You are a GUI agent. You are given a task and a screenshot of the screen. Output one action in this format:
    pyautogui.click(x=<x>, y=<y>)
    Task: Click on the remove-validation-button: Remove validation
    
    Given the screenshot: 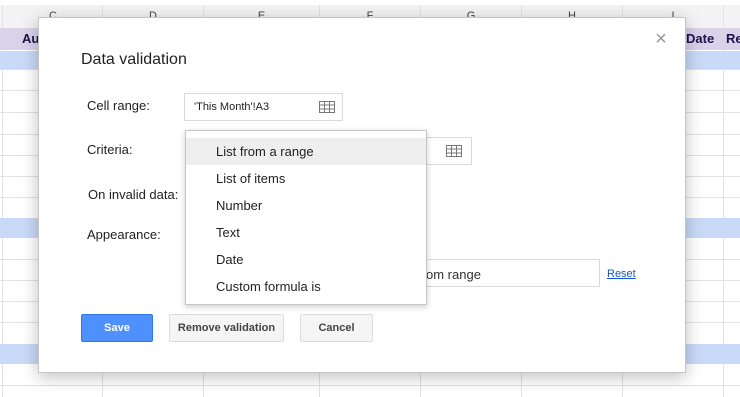 What is the action you would take?
    pyautogui.click(x=226, y=328)
    